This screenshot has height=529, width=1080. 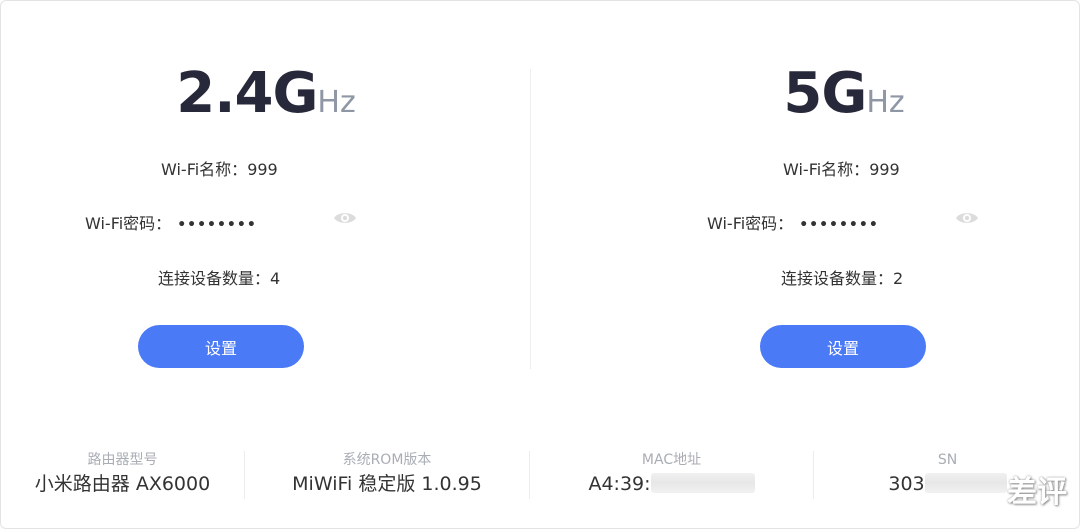 I want to click on band-frequency: 5GHz, so click(x=829, y=93).